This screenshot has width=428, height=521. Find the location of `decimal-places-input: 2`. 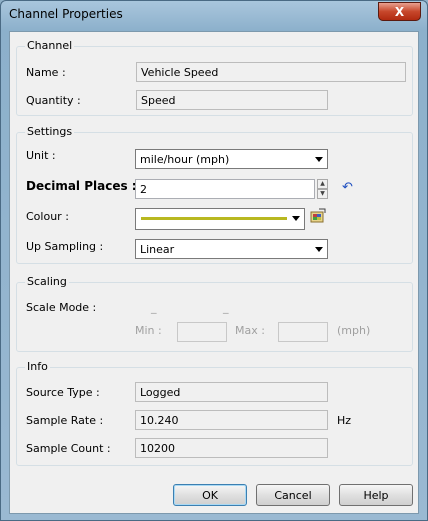

decimal-places-input: 2 is located at coordinates (225, 189).